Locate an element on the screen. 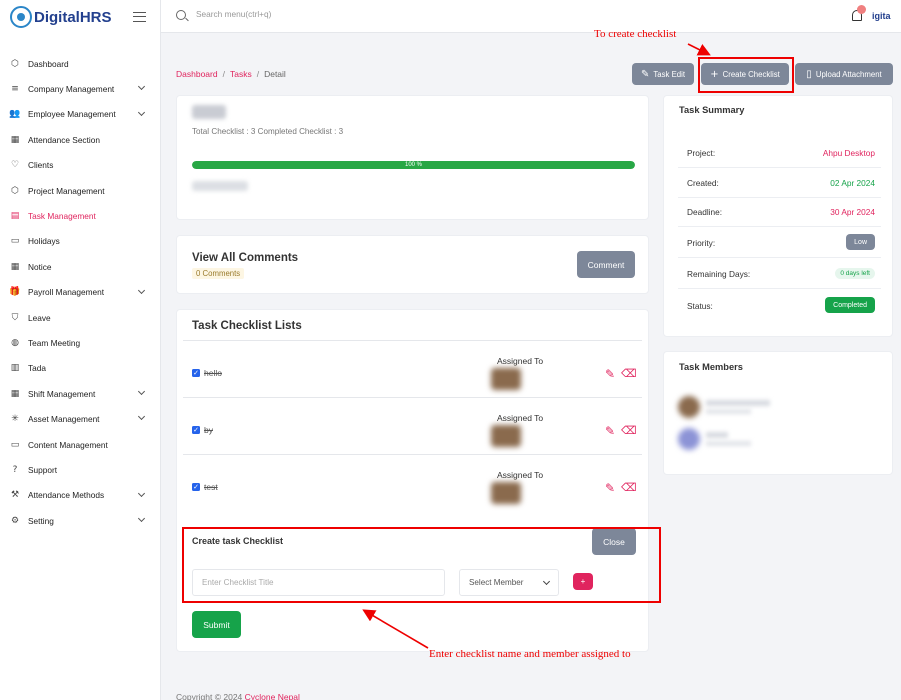  comments-title: View All Comments is located at coordinates (245, 258).